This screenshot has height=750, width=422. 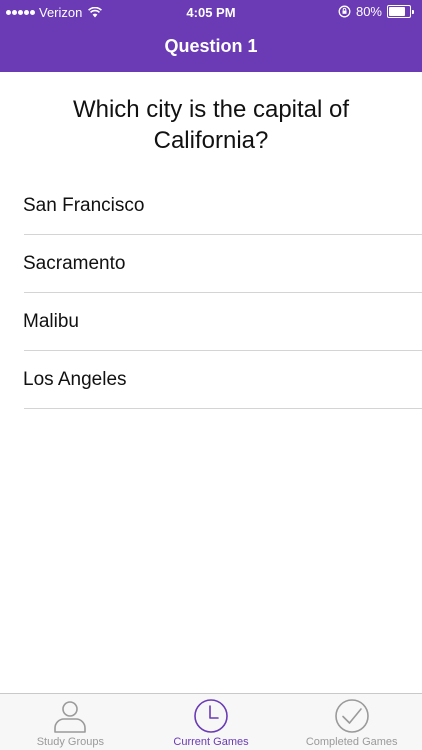 What do you see at coordinates (75, 379) in the screenshot?
I see `answer-label: Los Angeles` at bounding box center [75, 379].